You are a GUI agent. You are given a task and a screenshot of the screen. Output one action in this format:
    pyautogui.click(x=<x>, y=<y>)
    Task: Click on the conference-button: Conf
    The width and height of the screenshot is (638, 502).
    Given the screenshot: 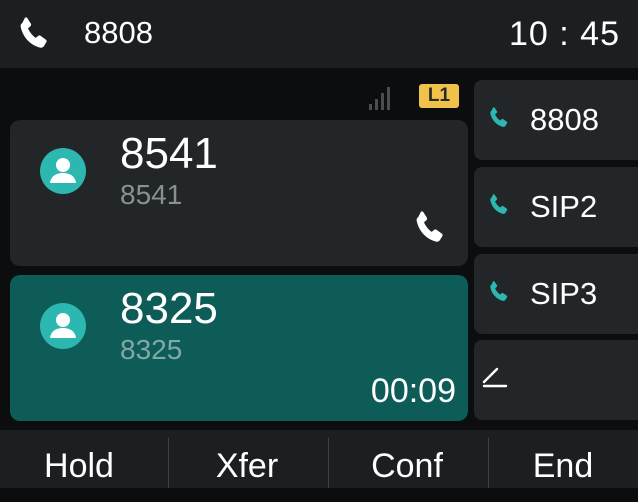 What is the action you would take?
    pyautogui.click(x=407, y=459)
    